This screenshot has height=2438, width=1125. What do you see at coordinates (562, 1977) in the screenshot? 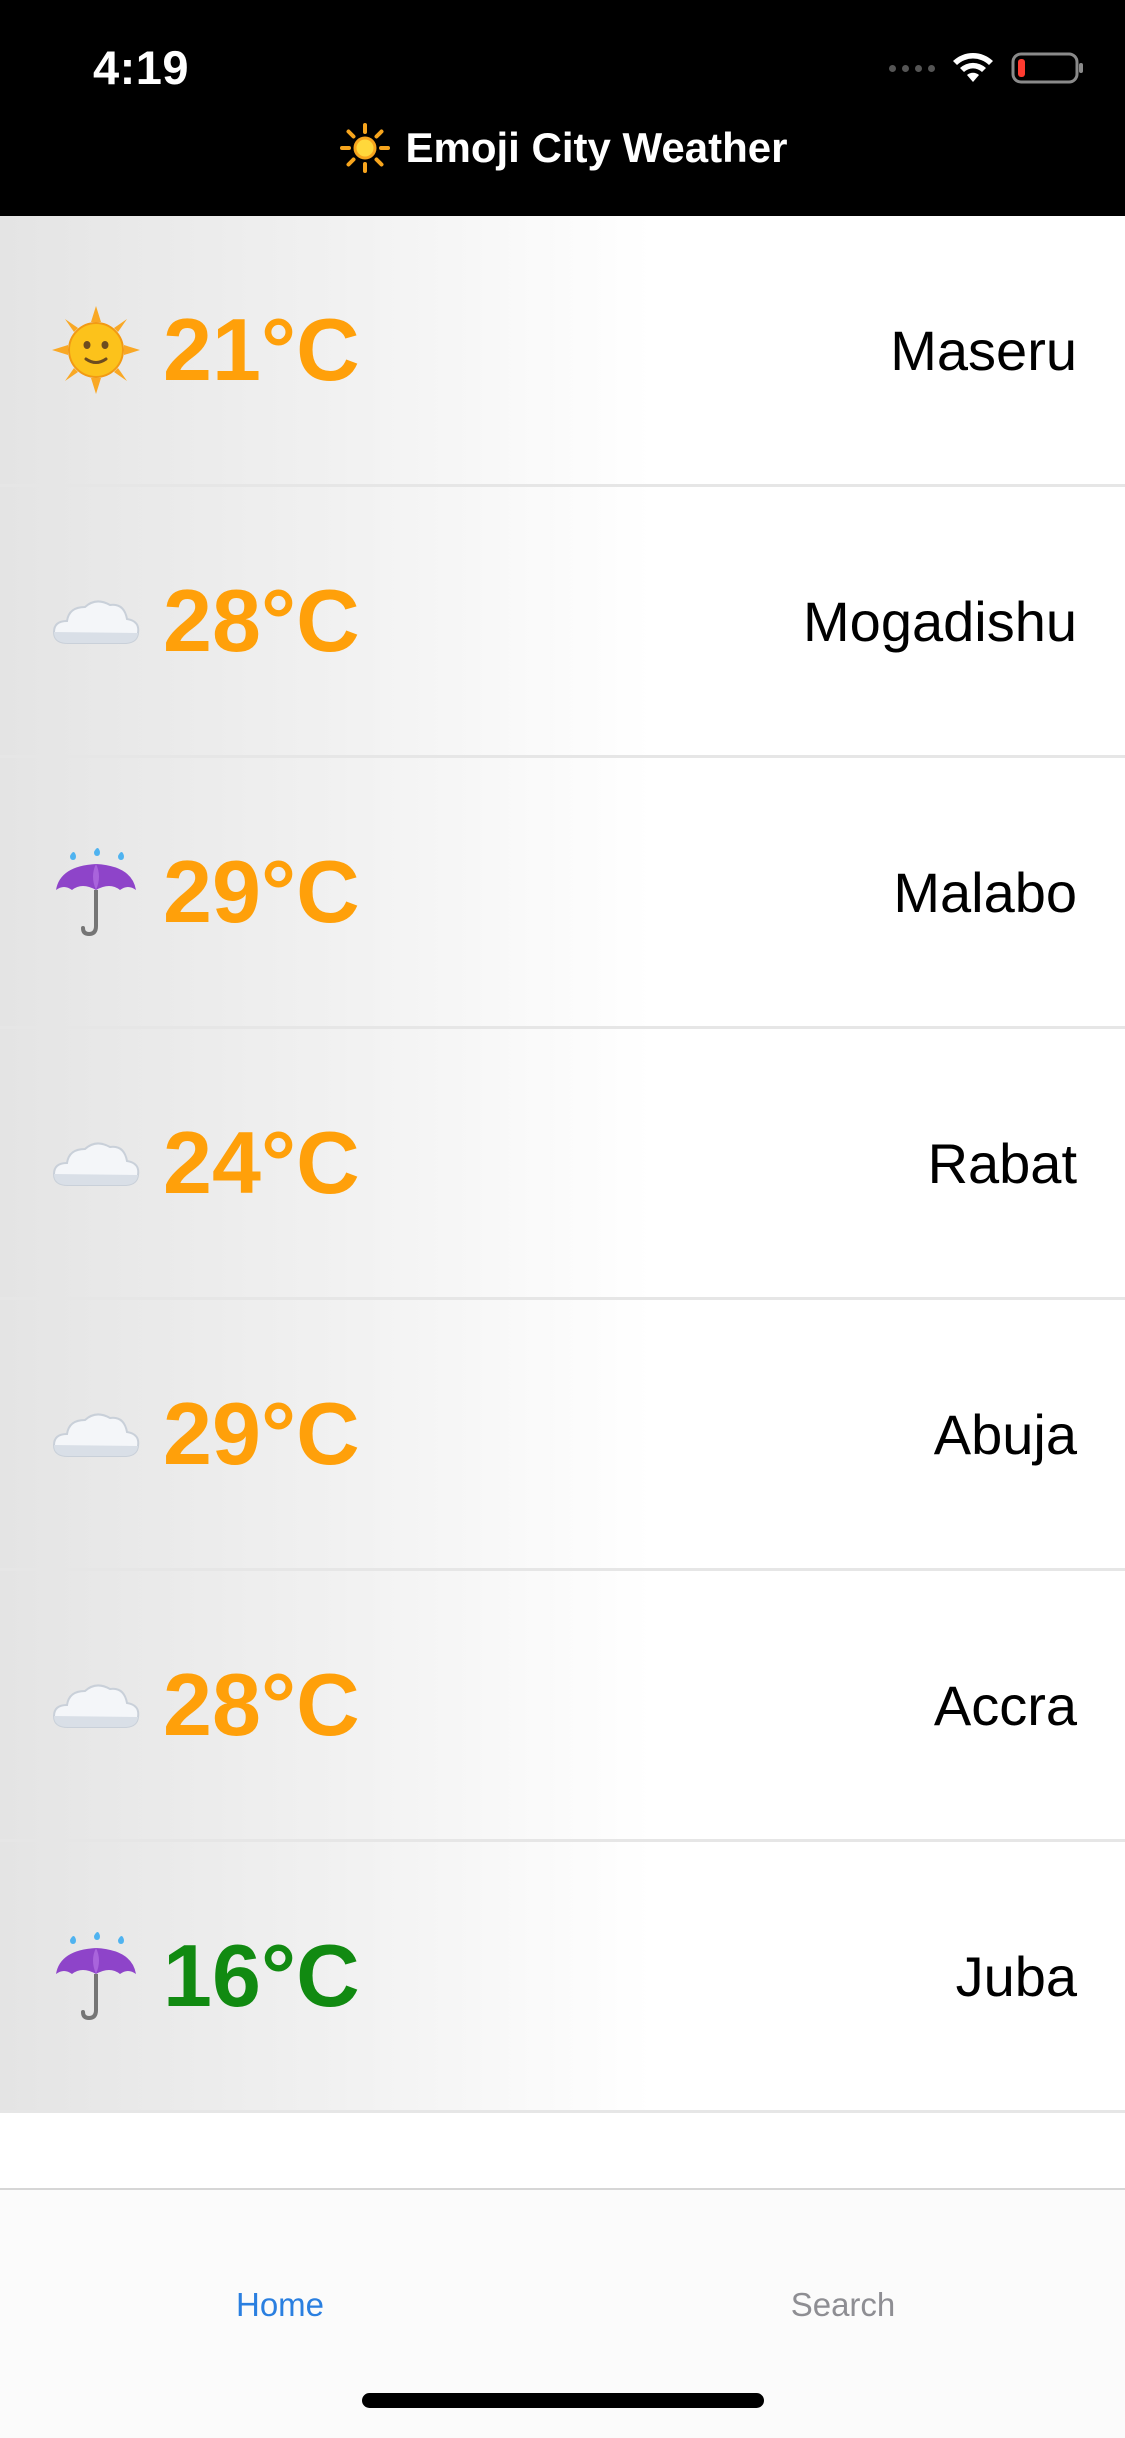
I see `city-row: 16°C Juba` at bounding box center [562, 1977].